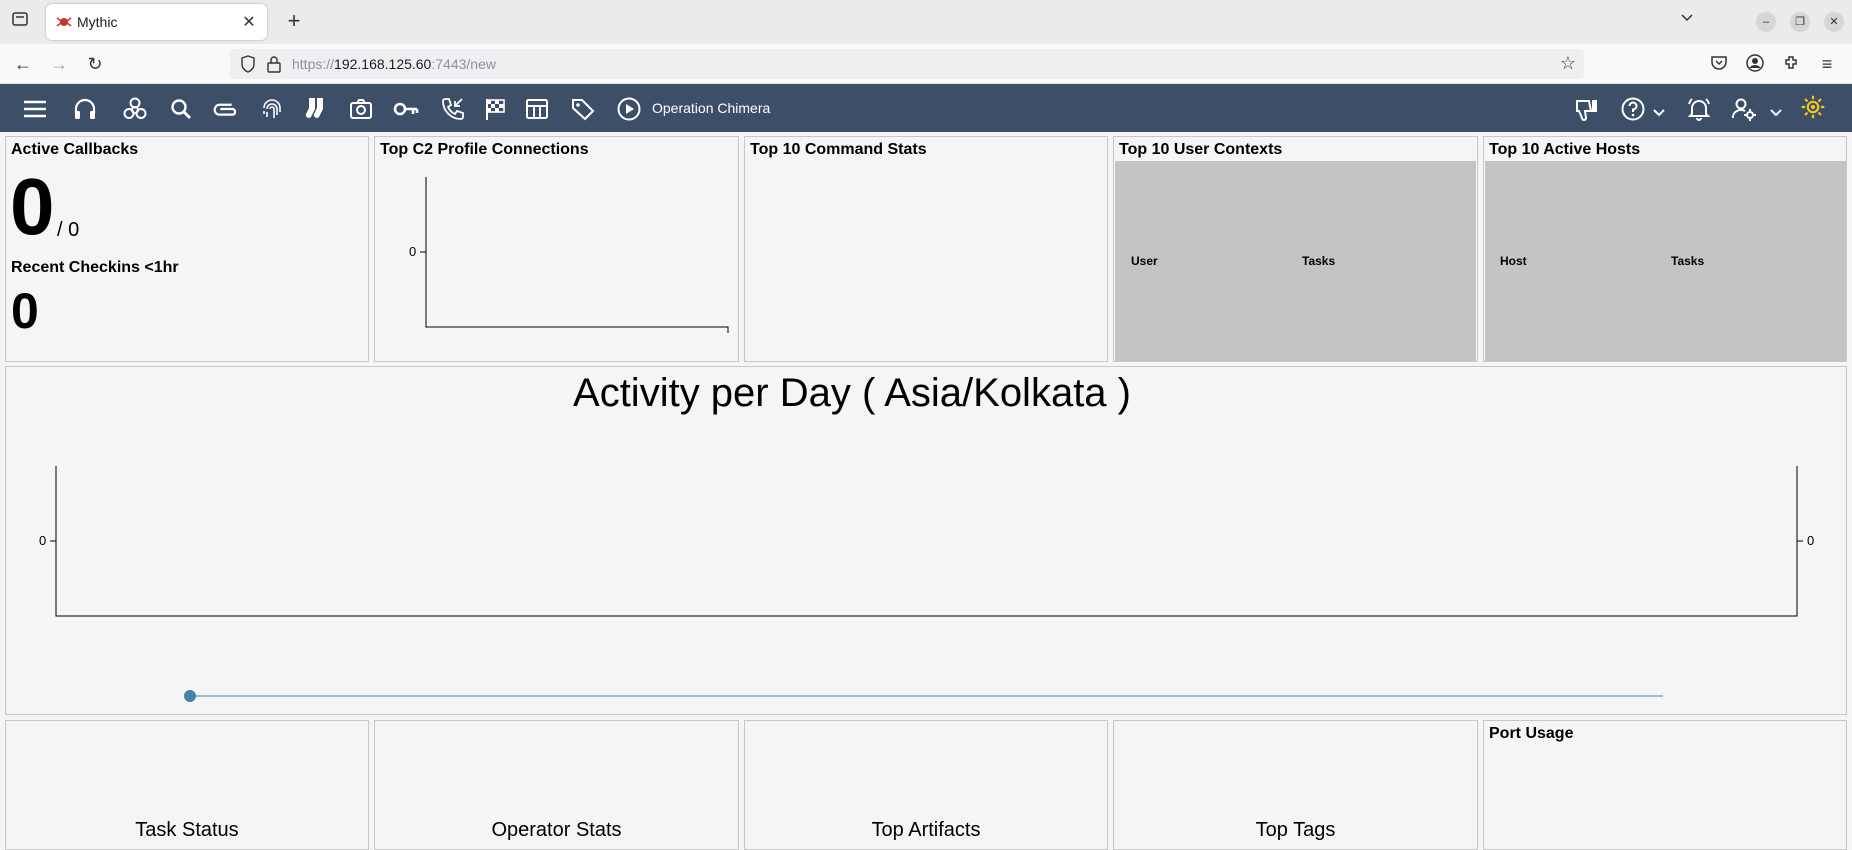 The image size is (1852, 850). I want to click on active-hosts-table: Host Tasks, so click(1665, 261).